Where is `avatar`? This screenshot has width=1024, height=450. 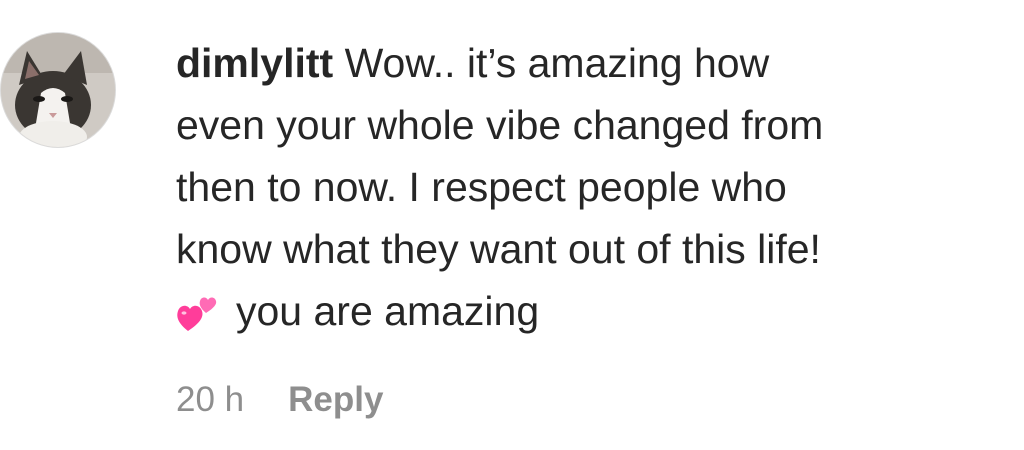 avatar is located at coordinates (58, 90).